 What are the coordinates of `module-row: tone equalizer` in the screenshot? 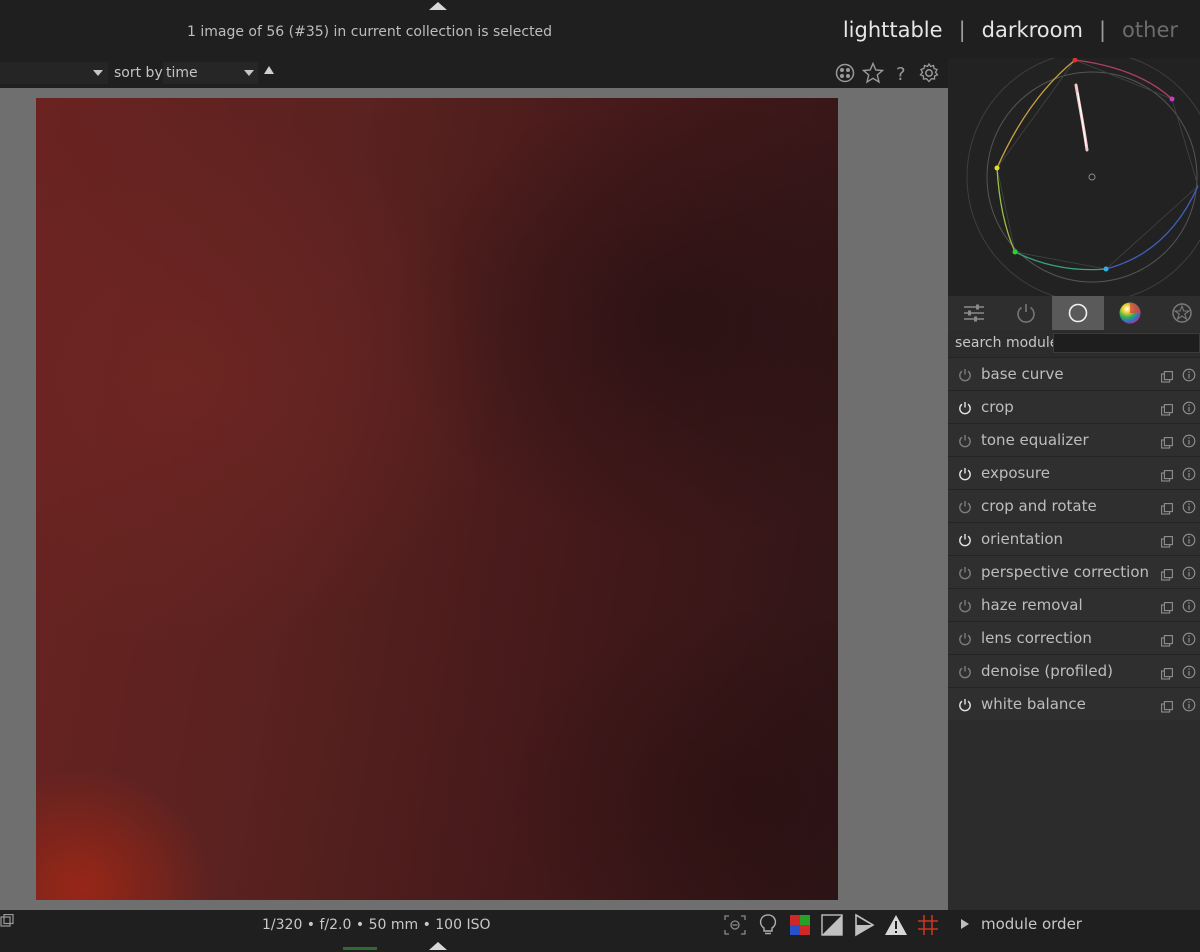 It's located at (1074, 439).